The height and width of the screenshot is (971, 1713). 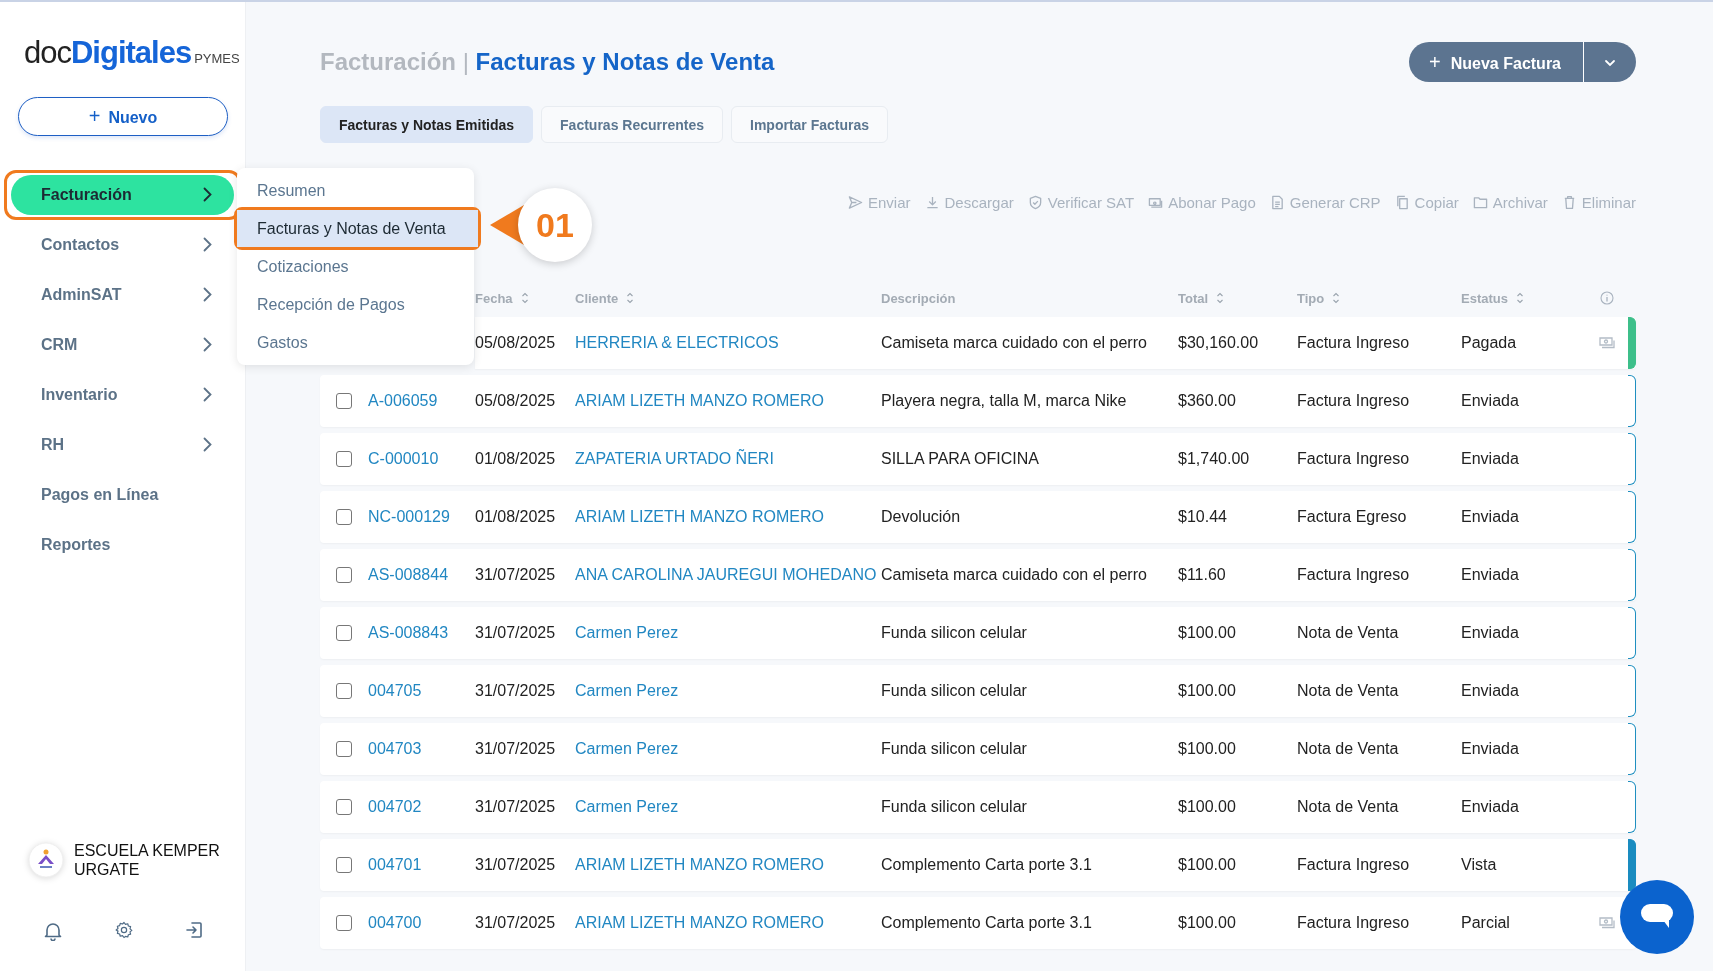 I want to click on total-cell-text: $1,740.00, so click(x=1214, y=459).